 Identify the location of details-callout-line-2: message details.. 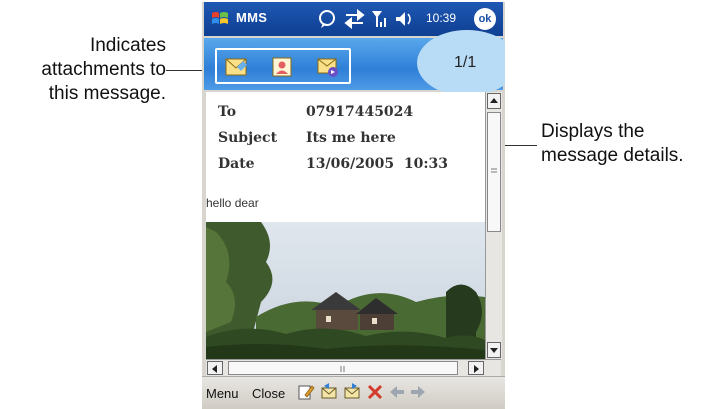
(612, 155).